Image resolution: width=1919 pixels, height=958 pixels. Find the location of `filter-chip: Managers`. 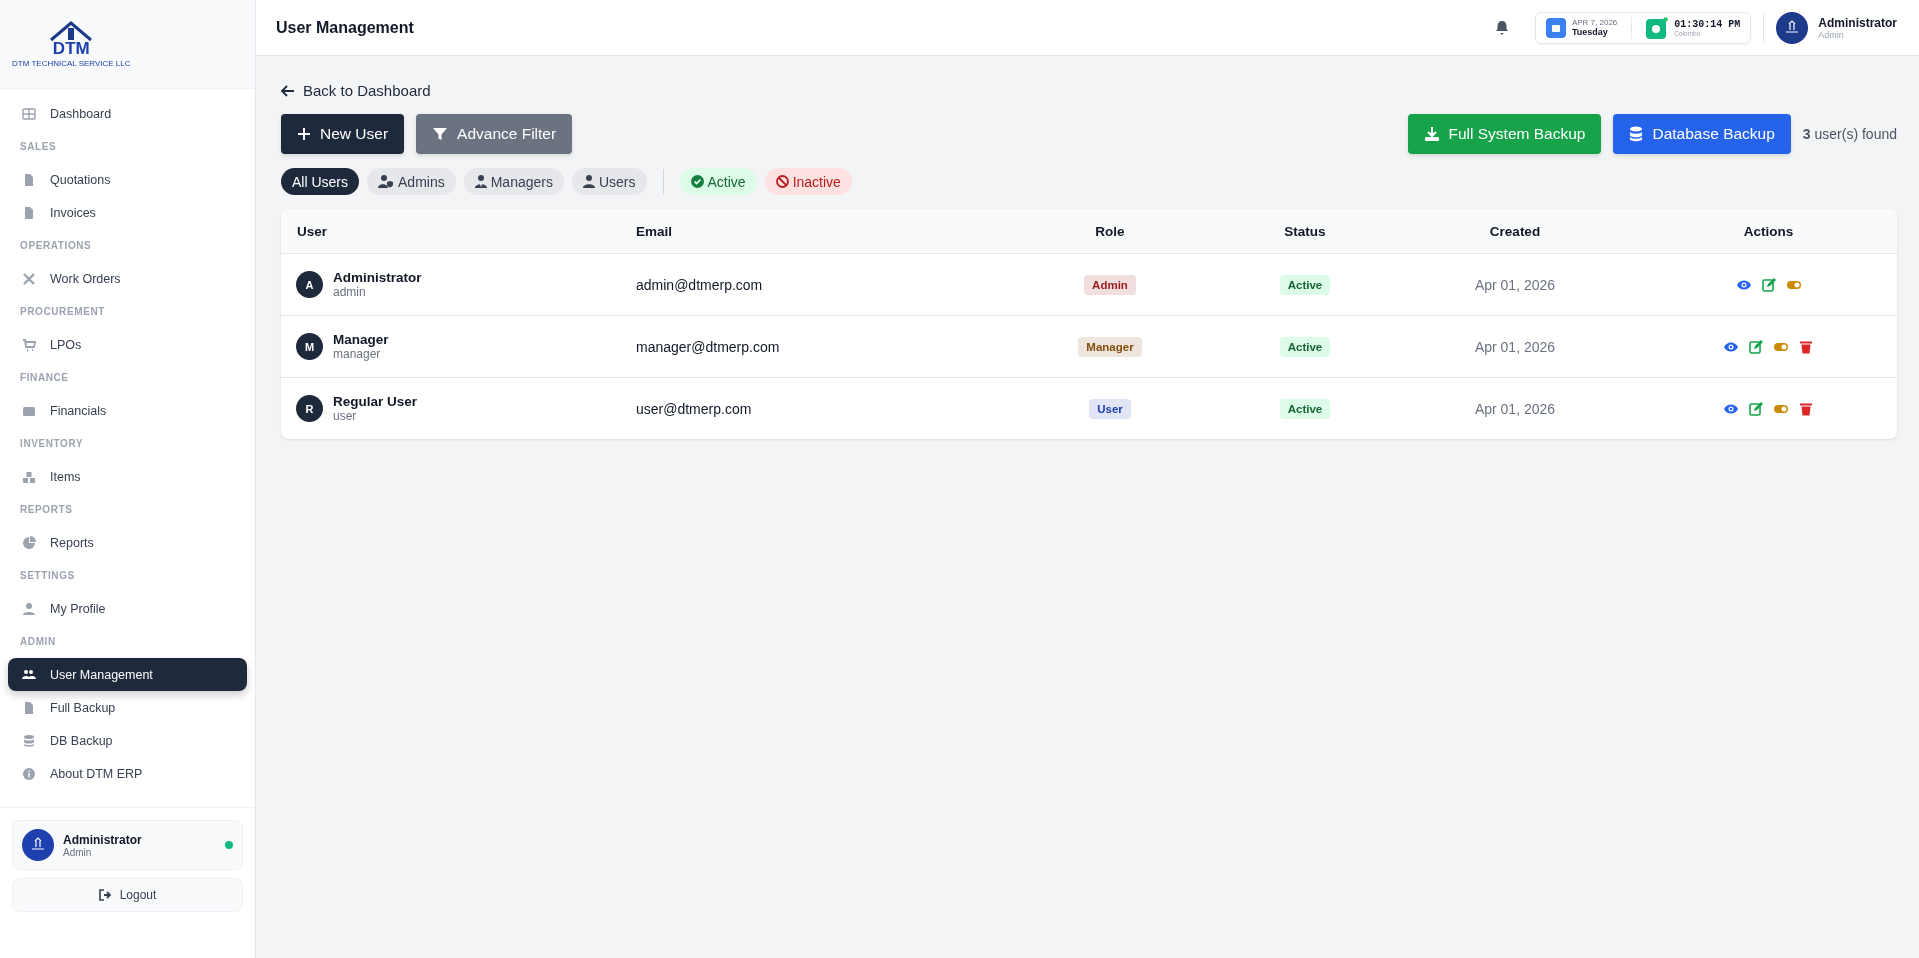

filter-chip: Managers is located at coordinates (513, 181).